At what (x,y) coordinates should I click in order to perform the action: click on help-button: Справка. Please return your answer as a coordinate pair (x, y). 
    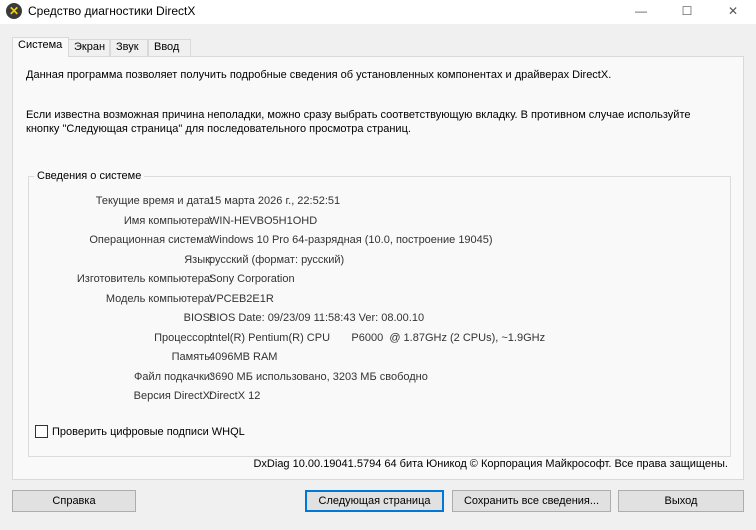
    Looking at the image, I should click on (74, 501).